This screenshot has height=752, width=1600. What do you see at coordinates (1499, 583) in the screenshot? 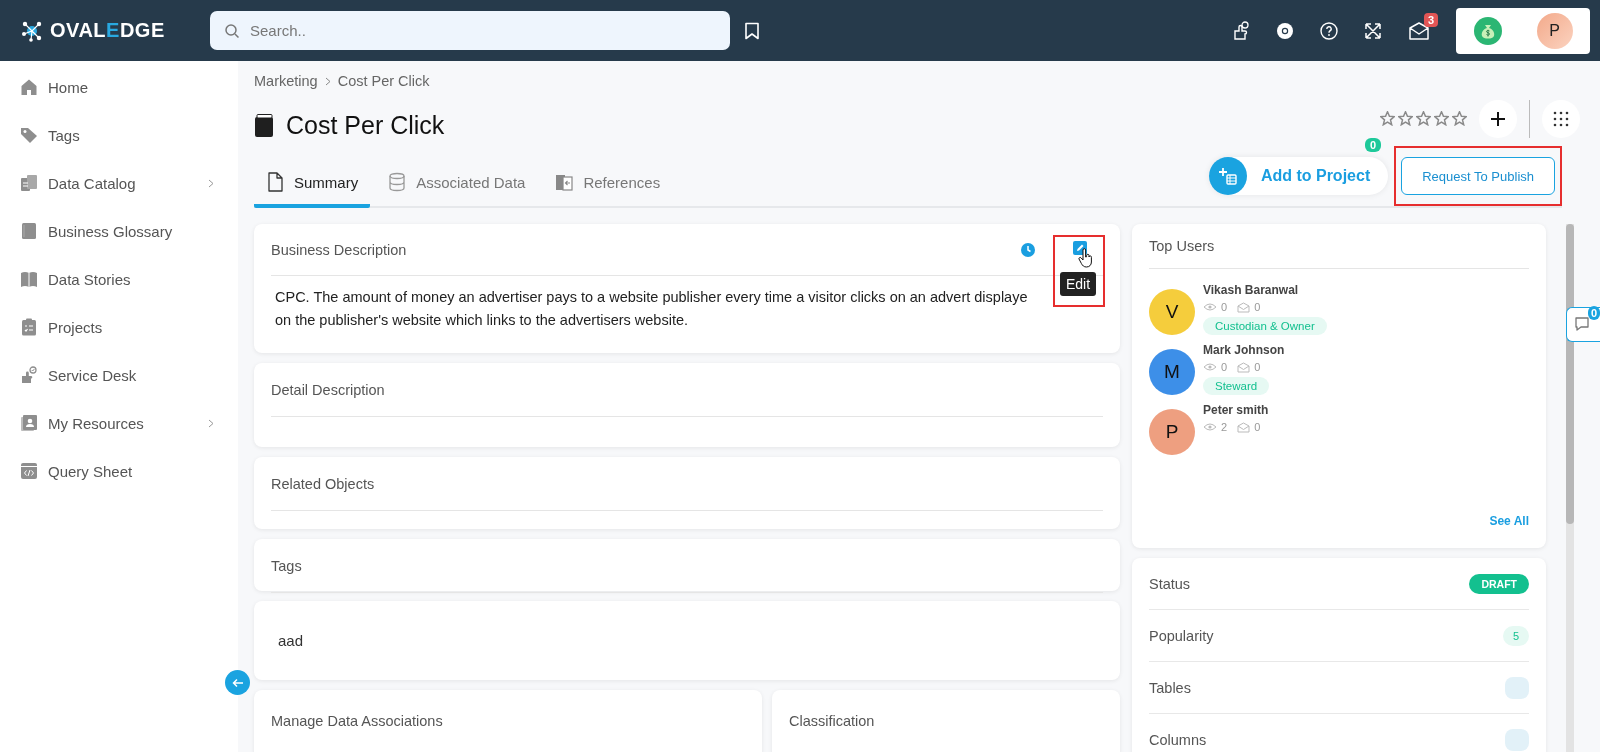
I see `status-badge: DRAFT` at bounding box center [1499, 583].